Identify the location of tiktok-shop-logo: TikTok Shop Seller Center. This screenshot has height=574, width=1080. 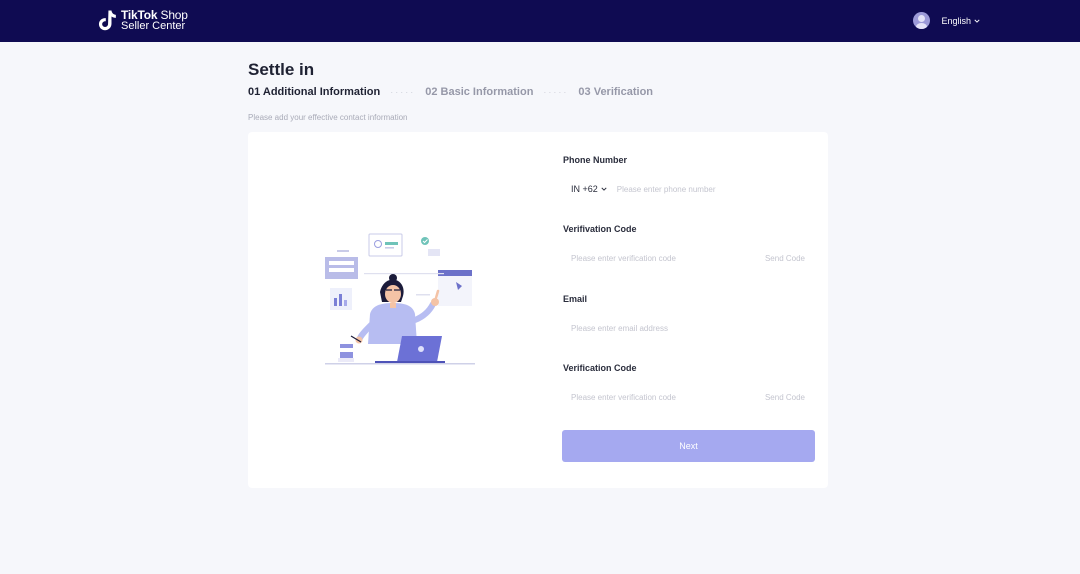
(143, 21).